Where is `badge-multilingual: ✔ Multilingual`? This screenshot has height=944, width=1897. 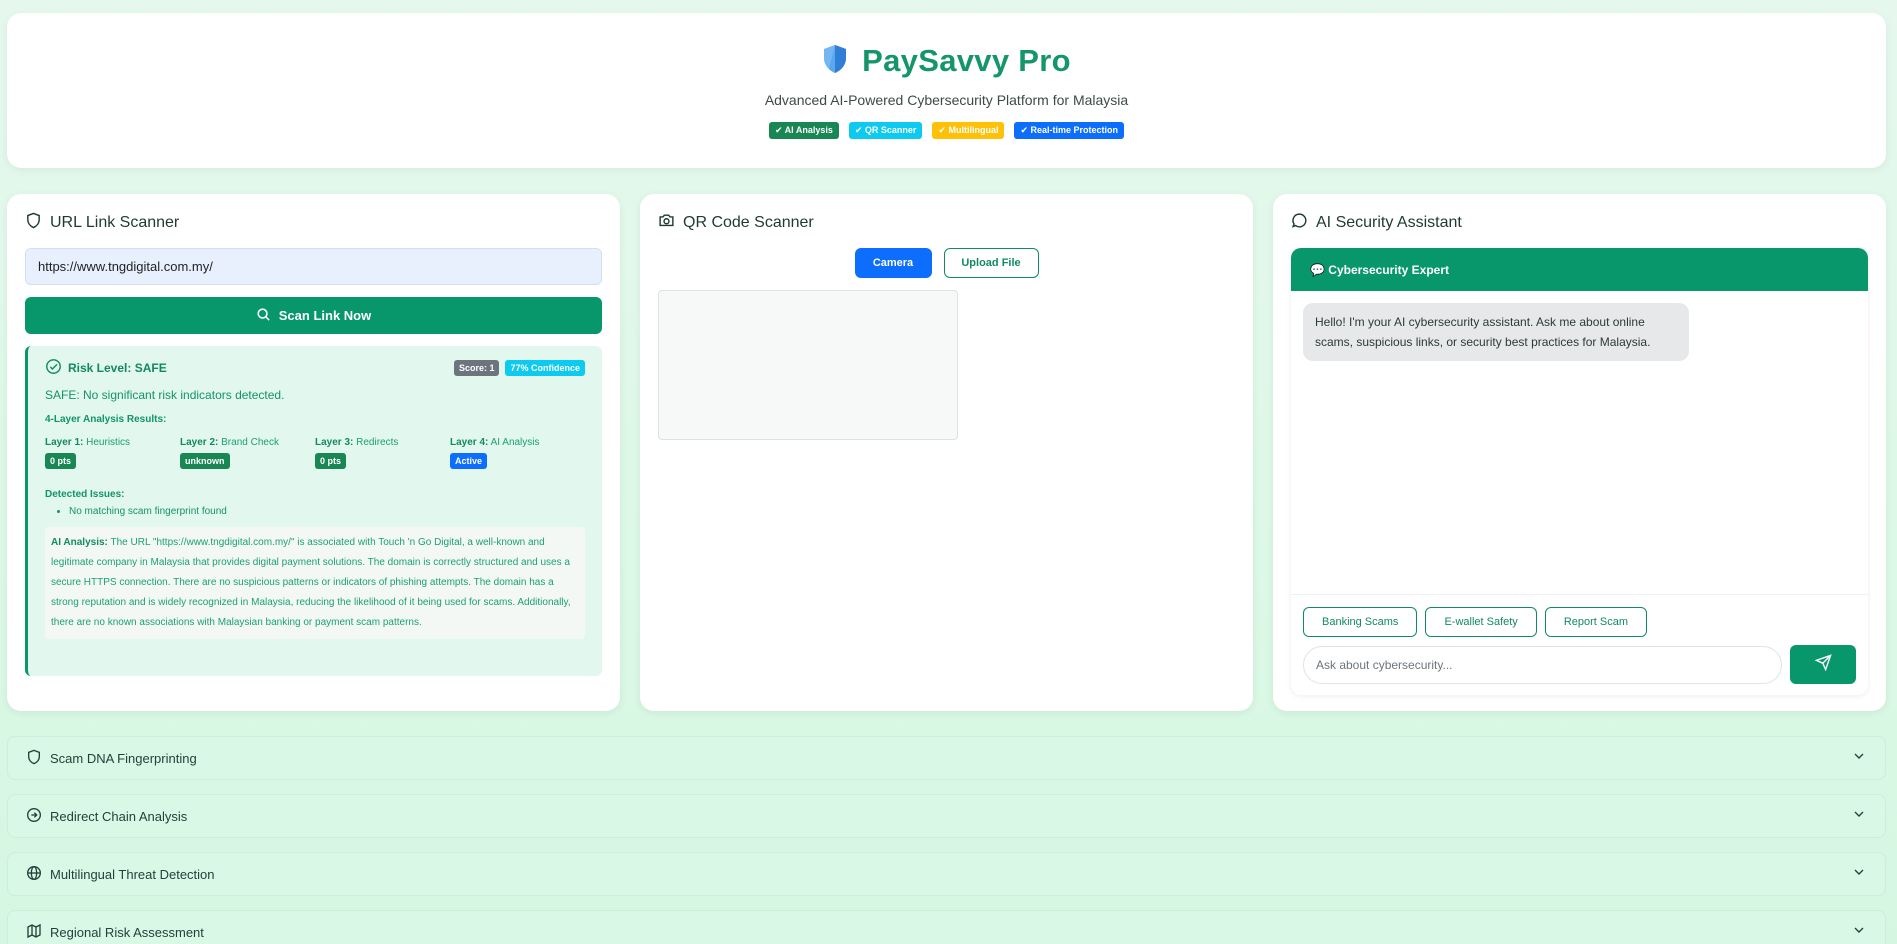
badge-multilingual: ✔ Multilingual is located at coordinates (968, 130).